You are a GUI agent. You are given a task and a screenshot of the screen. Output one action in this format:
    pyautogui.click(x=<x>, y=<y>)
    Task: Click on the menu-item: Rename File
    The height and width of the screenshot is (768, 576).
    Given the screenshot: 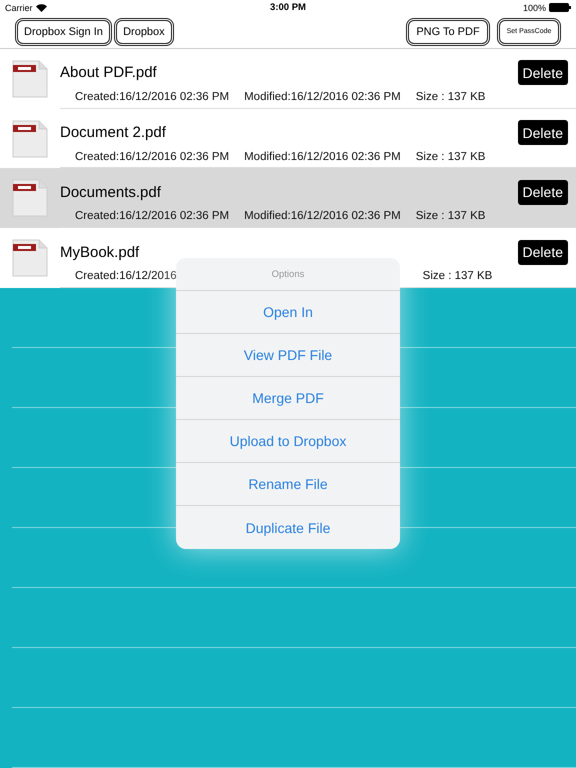 What is the action you would take?
    pyautogui.click(x=288, y=484)
    